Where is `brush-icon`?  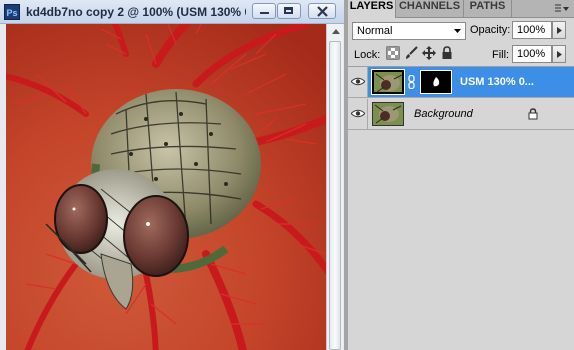 brush-icon is located at coordinates (411, 53).